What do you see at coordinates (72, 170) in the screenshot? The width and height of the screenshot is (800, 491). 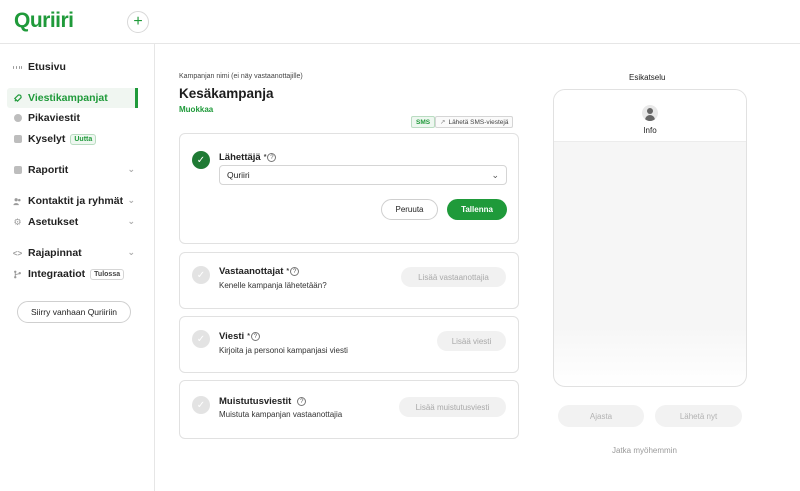 I see `sidebar-item-raportit: Raportit ⌄` at bounding box center [72, 170].